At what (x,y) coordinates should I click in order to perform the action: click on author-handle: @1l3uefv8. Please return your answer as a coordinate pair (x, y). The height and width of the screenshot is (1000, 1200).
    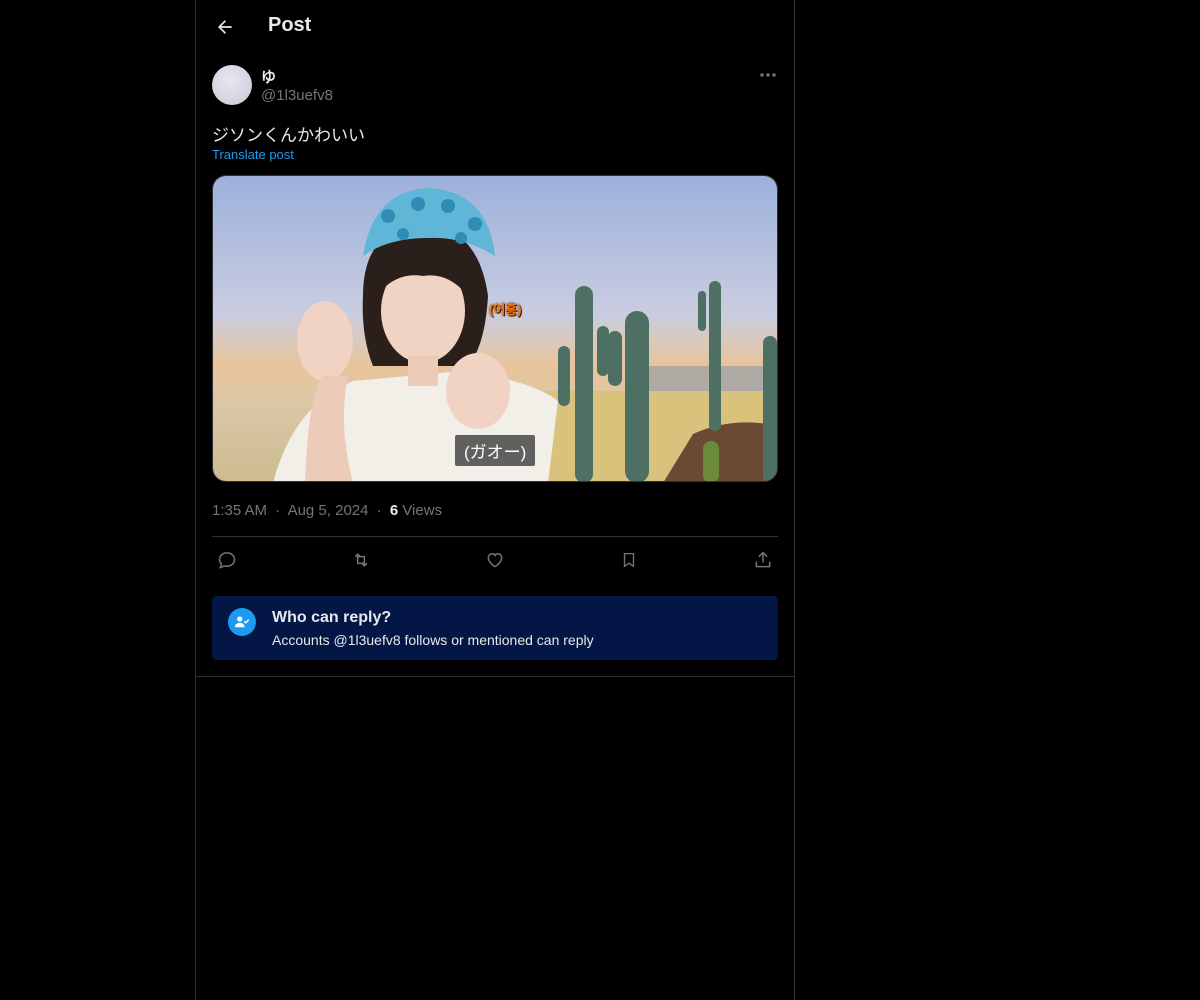
    Looking at the image, I should click on (297, 95).